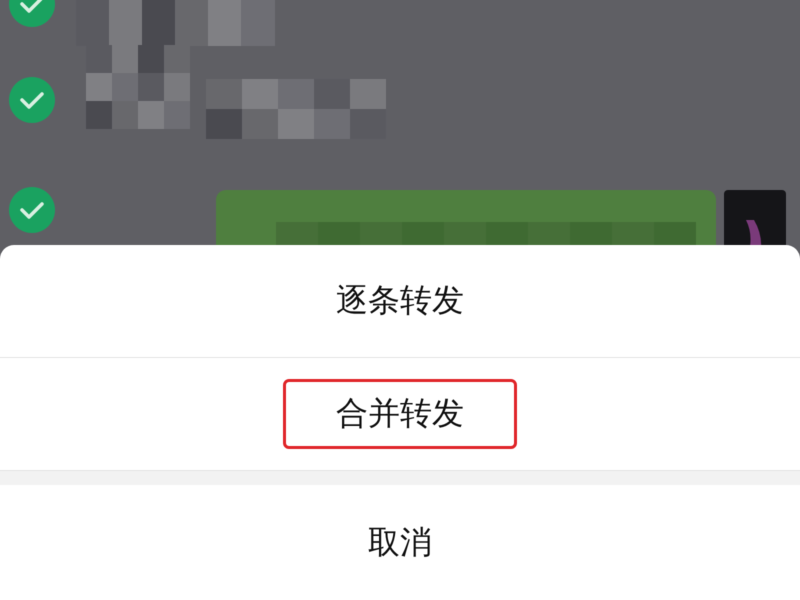 This screenshot has width=800, height=600. What do you see at coordinates (400, 301) in the screenshot?
I see `forward-option: 逐条转发` at bounding box center [400, 301].